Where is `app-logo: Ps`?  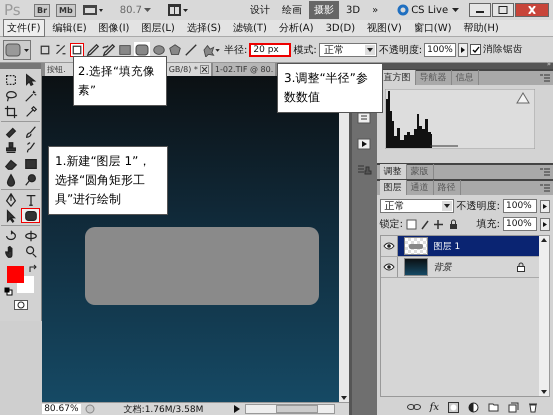 app-logo: Ps is located at coordinates (13, 10).